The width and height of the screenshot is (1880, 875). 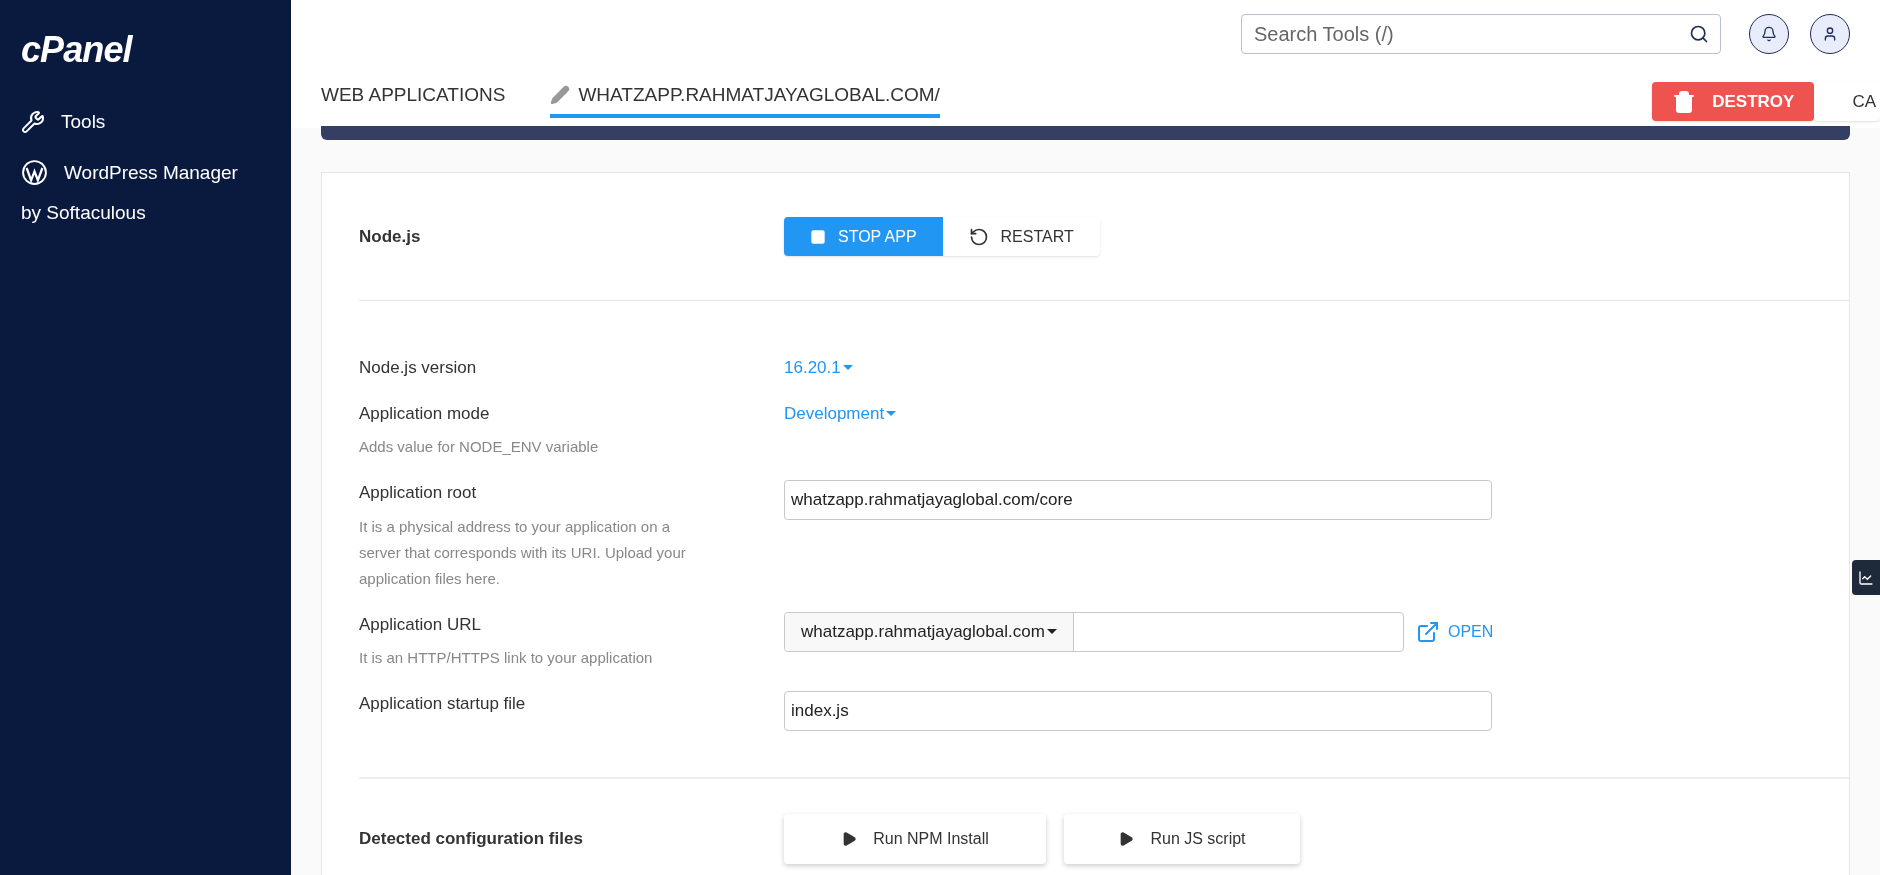 I want to click on field-hint: It is a physical address to your application on a server that corresponds with its URI. Upload your application files here., so click(x=523, y=552).